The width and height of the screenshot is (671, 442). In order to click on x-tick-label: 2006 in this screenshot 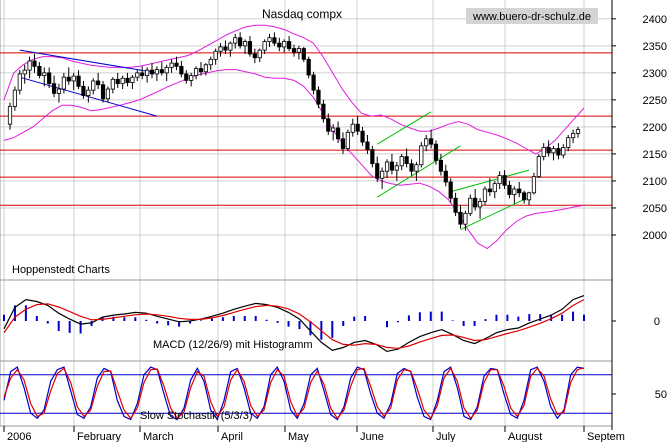, I will do `click(19, 436)`.